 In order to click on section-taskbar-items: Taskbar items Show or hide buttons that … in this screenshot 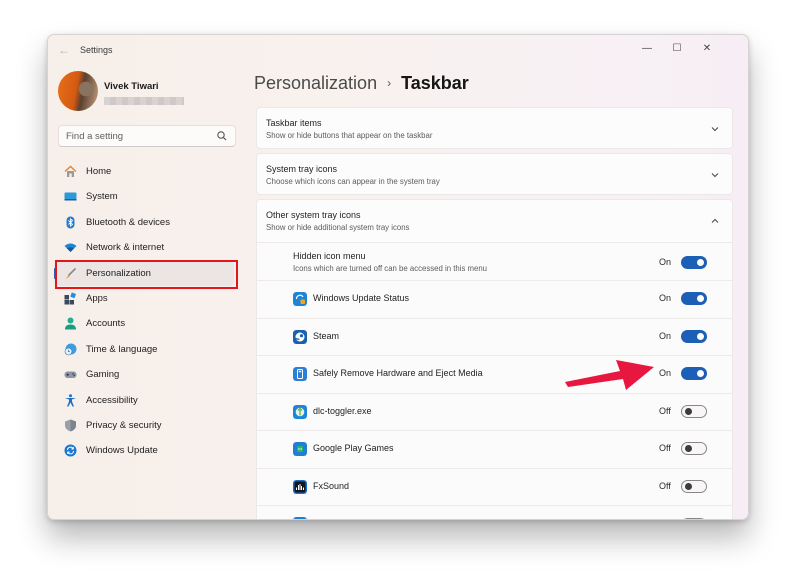, I will do `click(494, 128)`.